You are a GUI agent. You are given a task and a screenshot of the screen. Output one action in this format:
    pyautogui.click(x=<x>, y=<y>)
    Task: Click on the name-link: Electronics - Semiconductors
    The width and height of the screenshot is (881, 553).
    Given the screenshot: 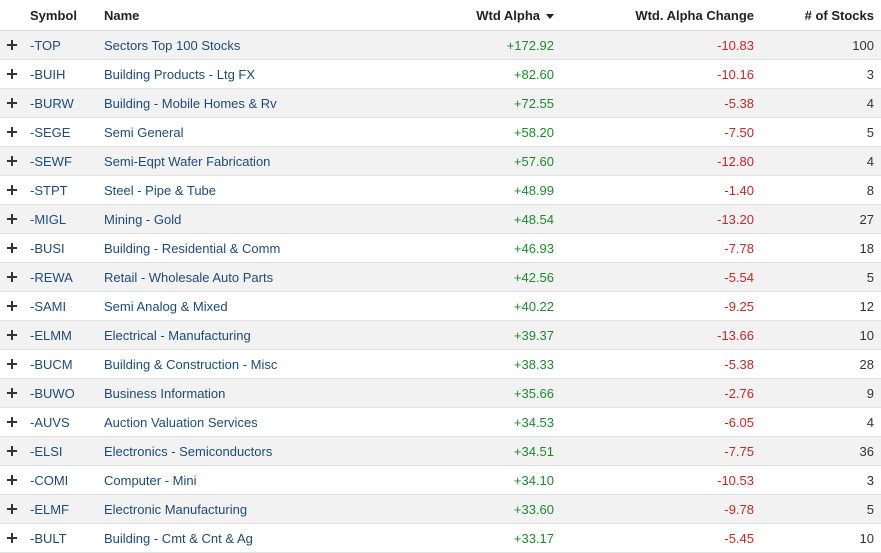 What is the action you would take?
    pyautogui.click(x=254, y=451)
    